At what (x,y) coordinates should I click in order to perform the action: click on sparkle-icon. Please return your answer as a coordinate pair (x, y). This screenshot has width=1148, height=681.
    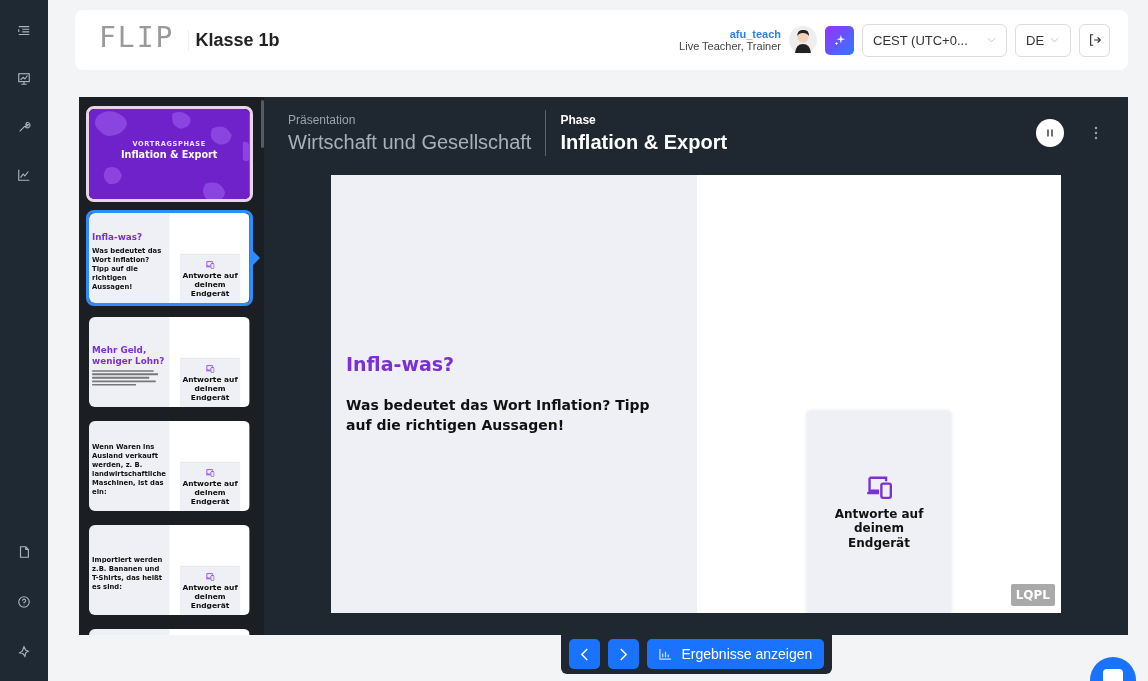
    Looking at the image, I should click on (839, 40).